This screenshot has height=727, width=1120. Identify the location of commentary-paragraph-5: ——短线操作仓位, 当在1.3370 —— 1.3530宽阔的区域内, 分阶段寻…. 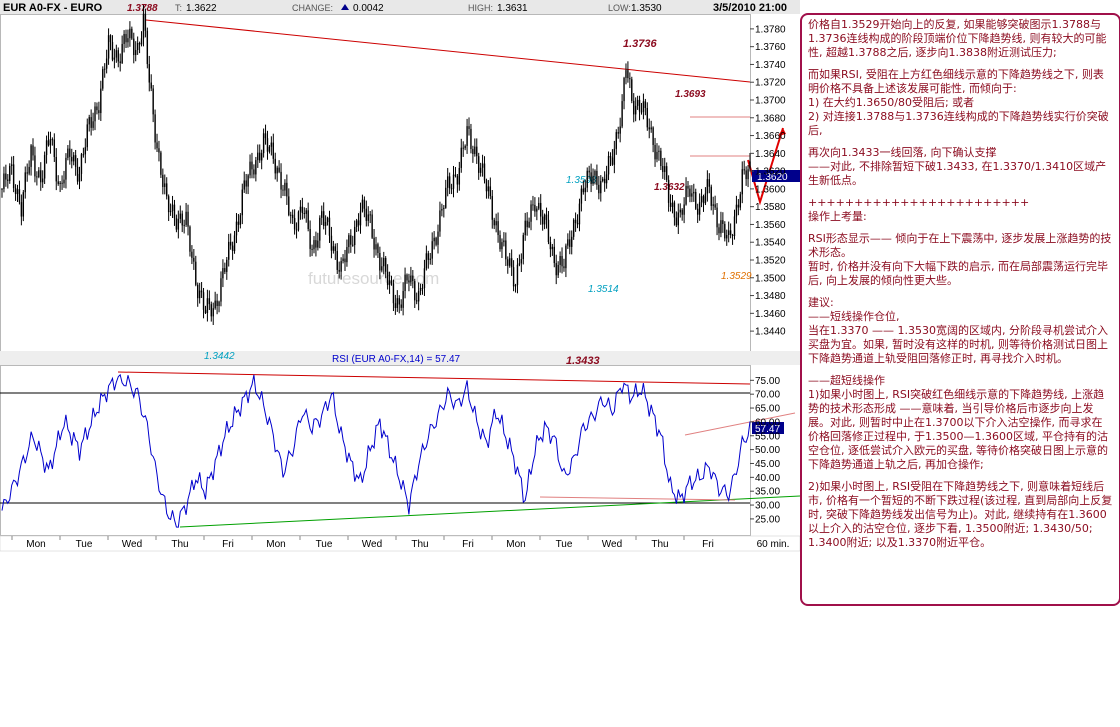
(958, 337).